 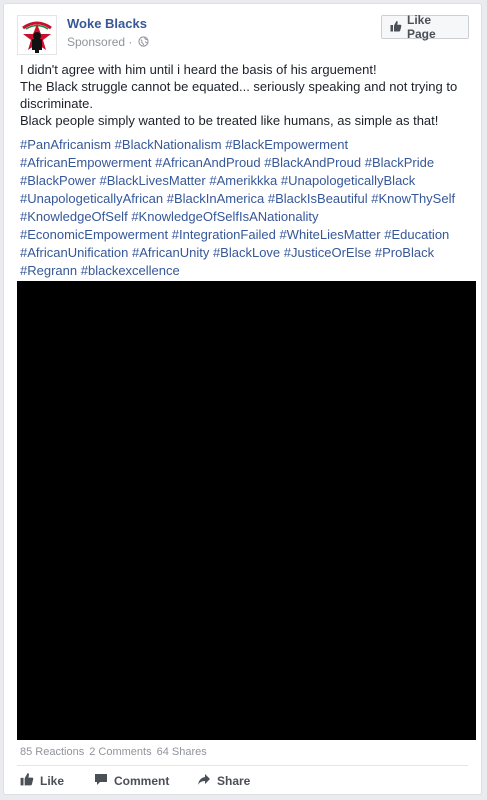 I want to click on hashtag-link: #BlackLivesMatter, so click(x=153, y=180).